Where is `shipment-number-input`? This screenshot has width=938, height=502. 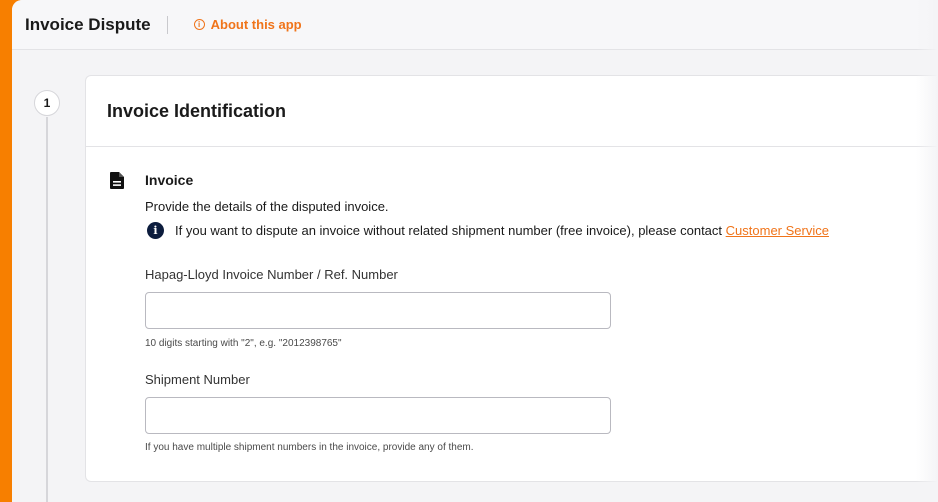
shipment-number-input is located at coordinates (378, 415).